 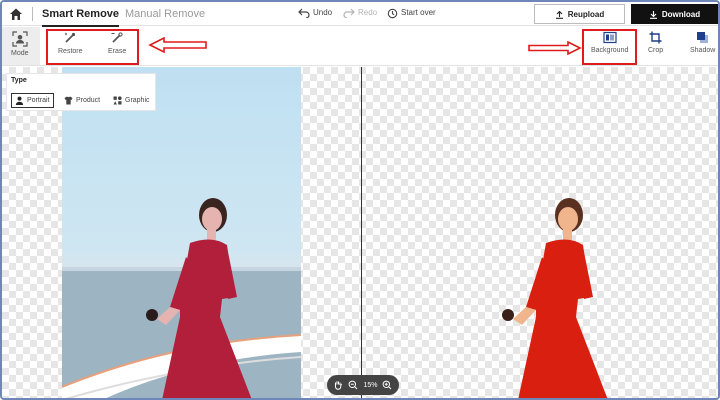 I want to click on type-portrait-label: Portrait, so click(x=38, y=100).